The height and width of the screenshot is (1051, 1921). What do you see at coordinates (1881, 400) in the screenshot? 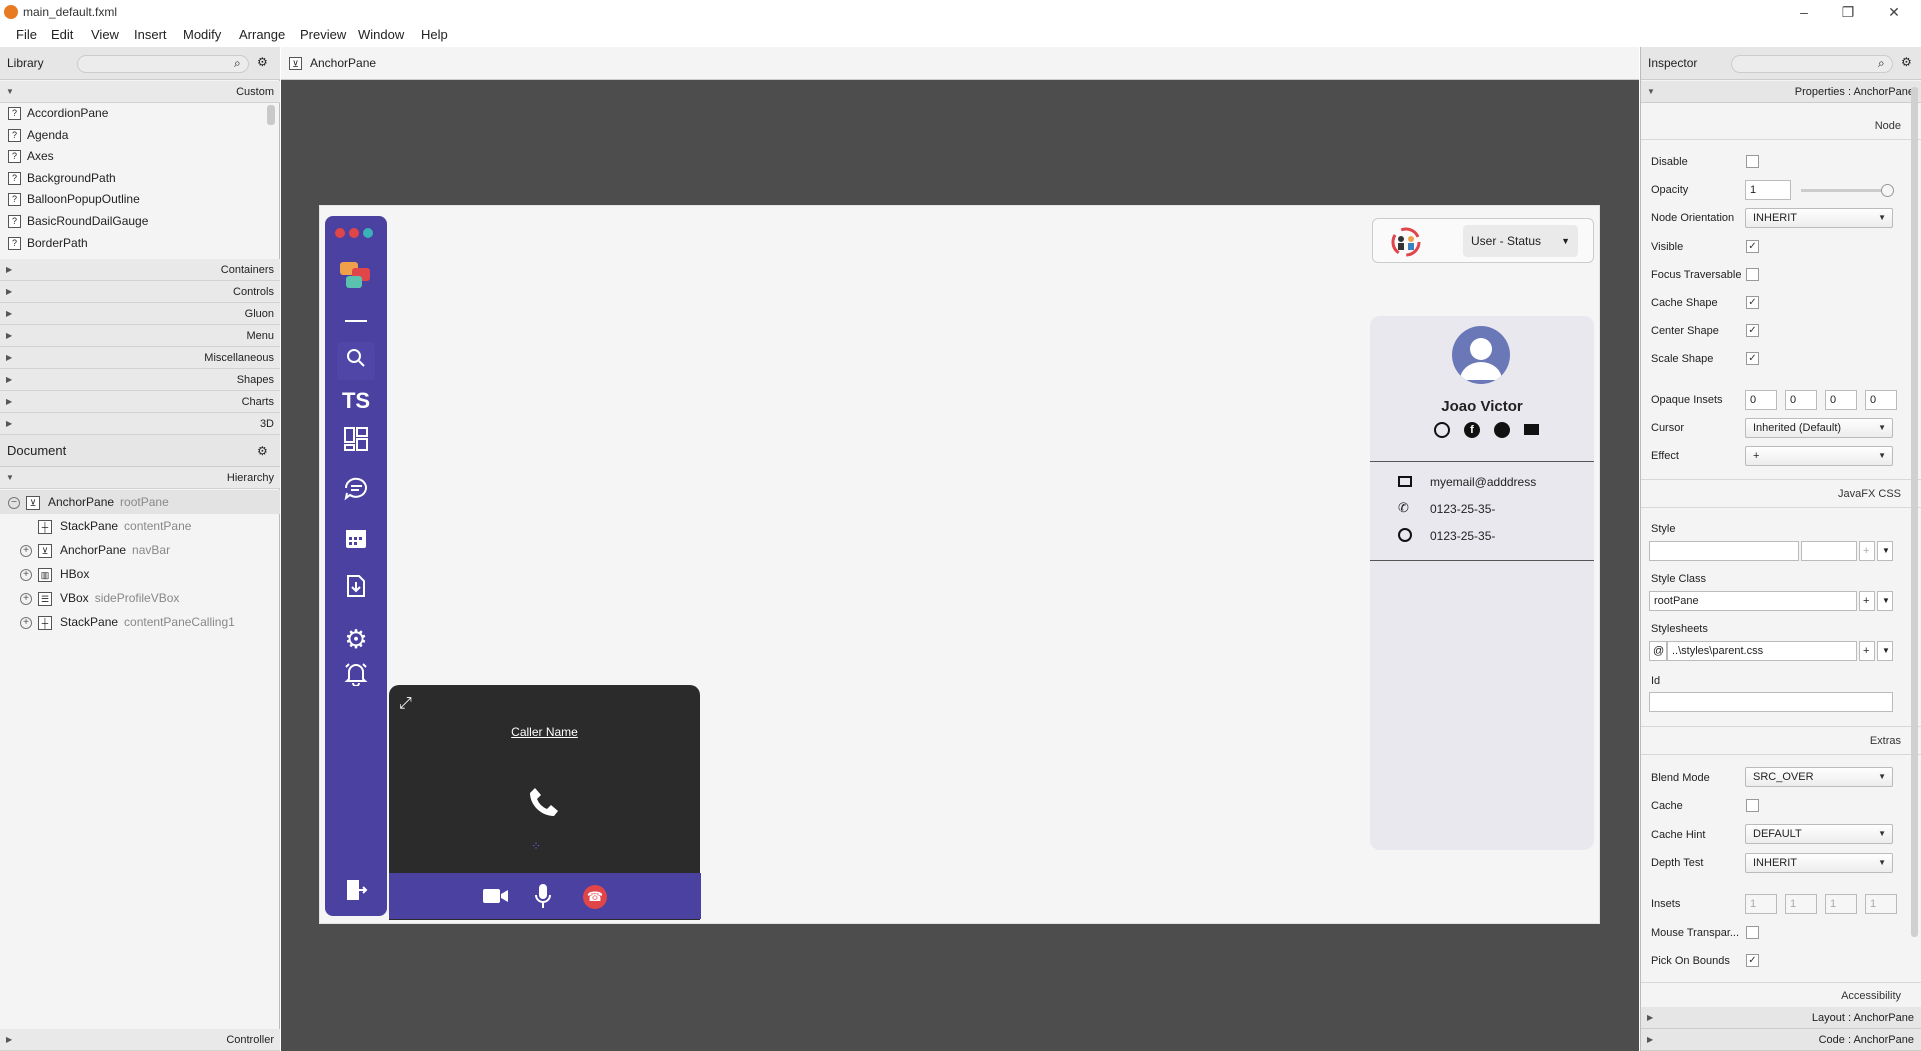
I see `opaque-inset-left: 0` at bounding box center [1881, 400].